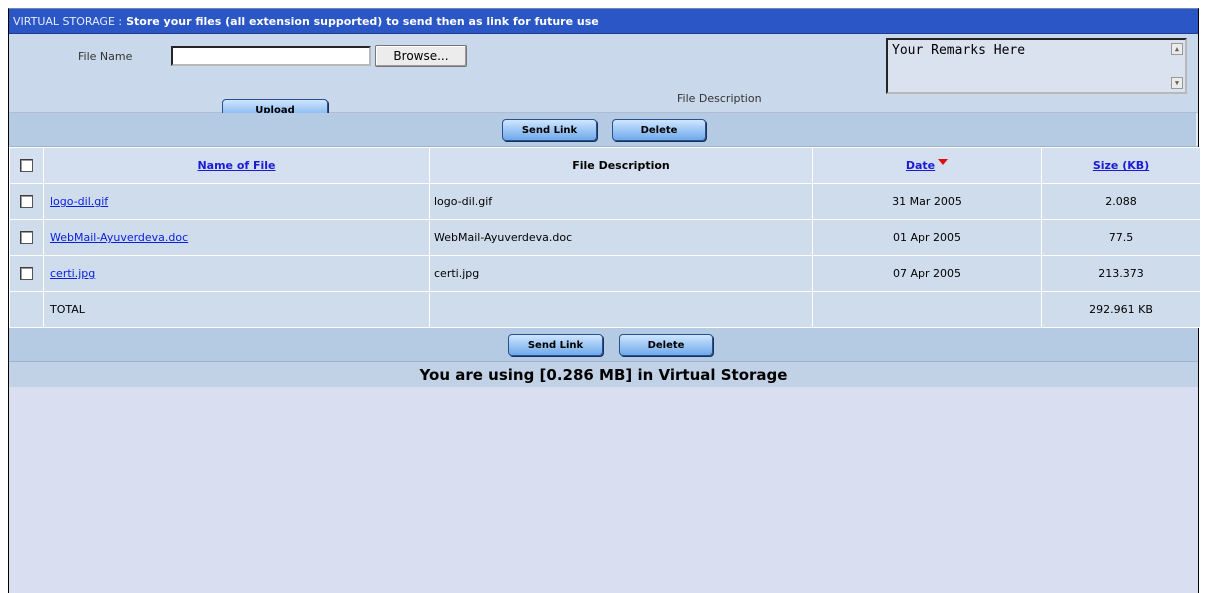 The height and width of the screenshot is (593, 1215). I want to click on file-name-cell: certi.jpg, so click(236, 273).